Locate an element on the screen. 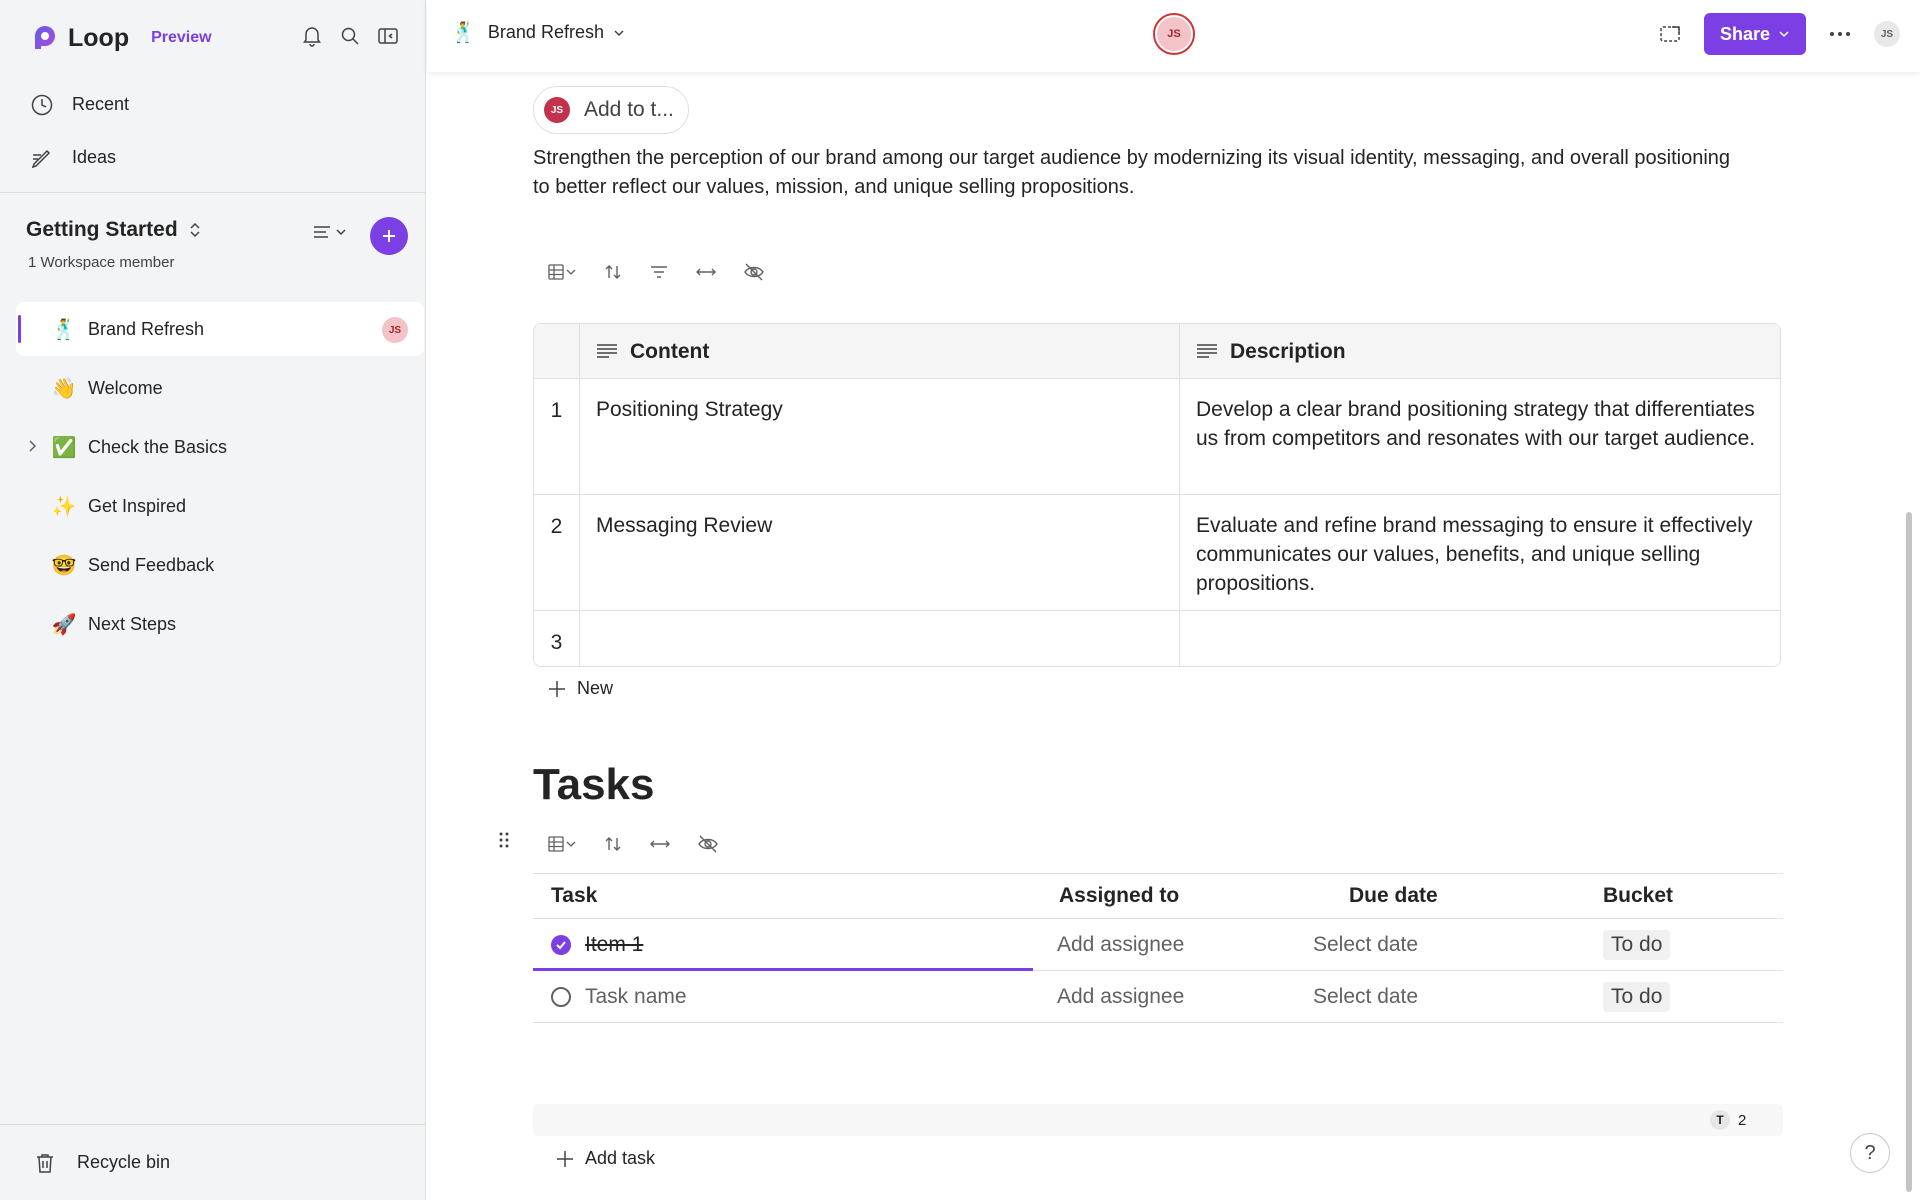  task-name: Item 1 is located at coordinates (614, 944).